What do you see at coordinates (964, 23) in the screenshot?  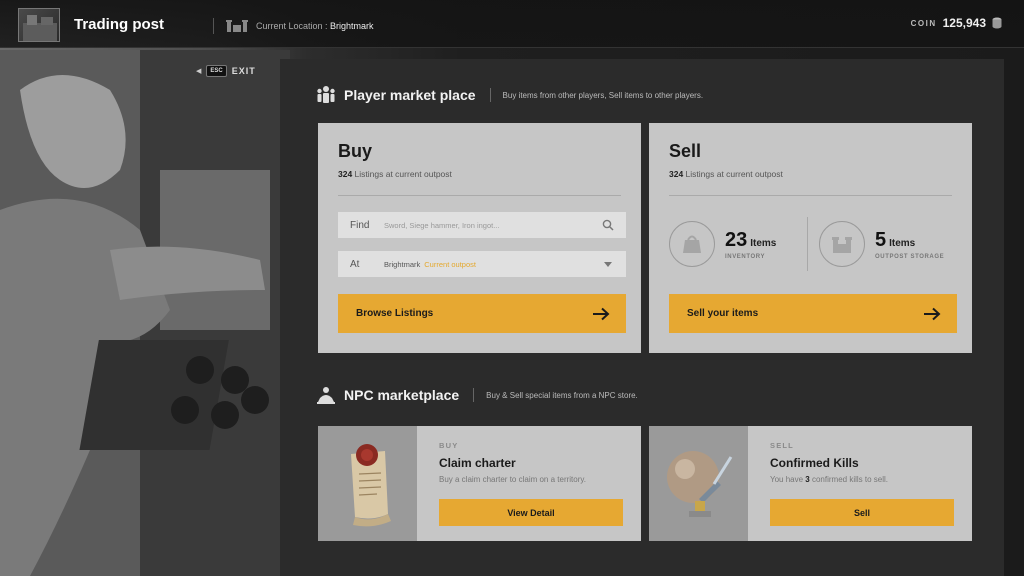 I see `coin-value: 125,943` at bounding box center [964, 23].